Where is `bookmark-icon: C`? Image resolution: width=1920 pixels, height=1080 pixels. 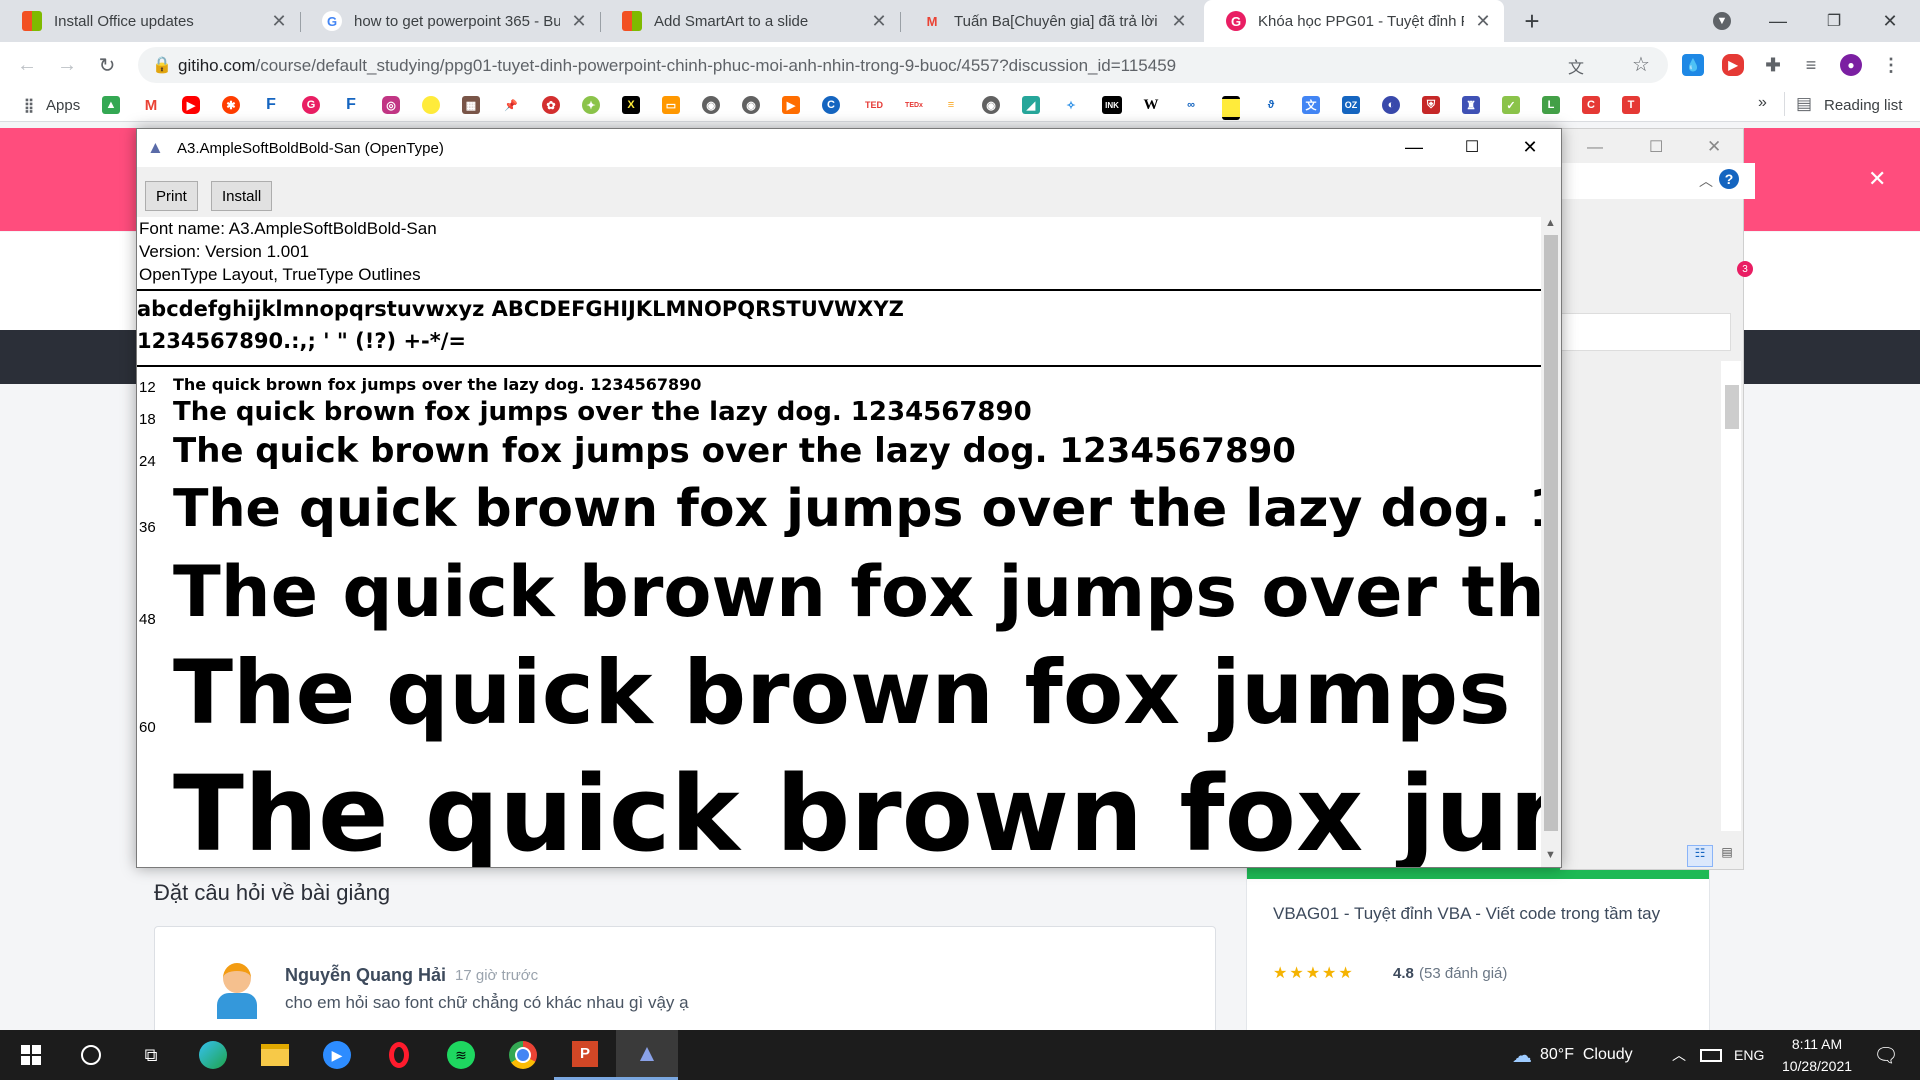 bookmark-icon: C is located at coordinates (831, 105).